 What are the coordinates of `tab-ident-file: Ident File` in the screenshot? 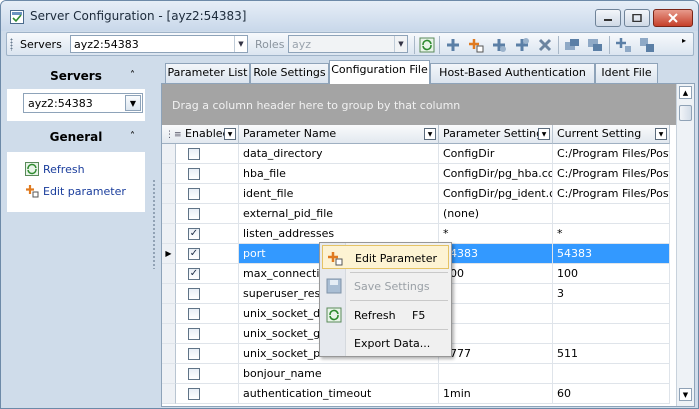 It's located at (626, 73).